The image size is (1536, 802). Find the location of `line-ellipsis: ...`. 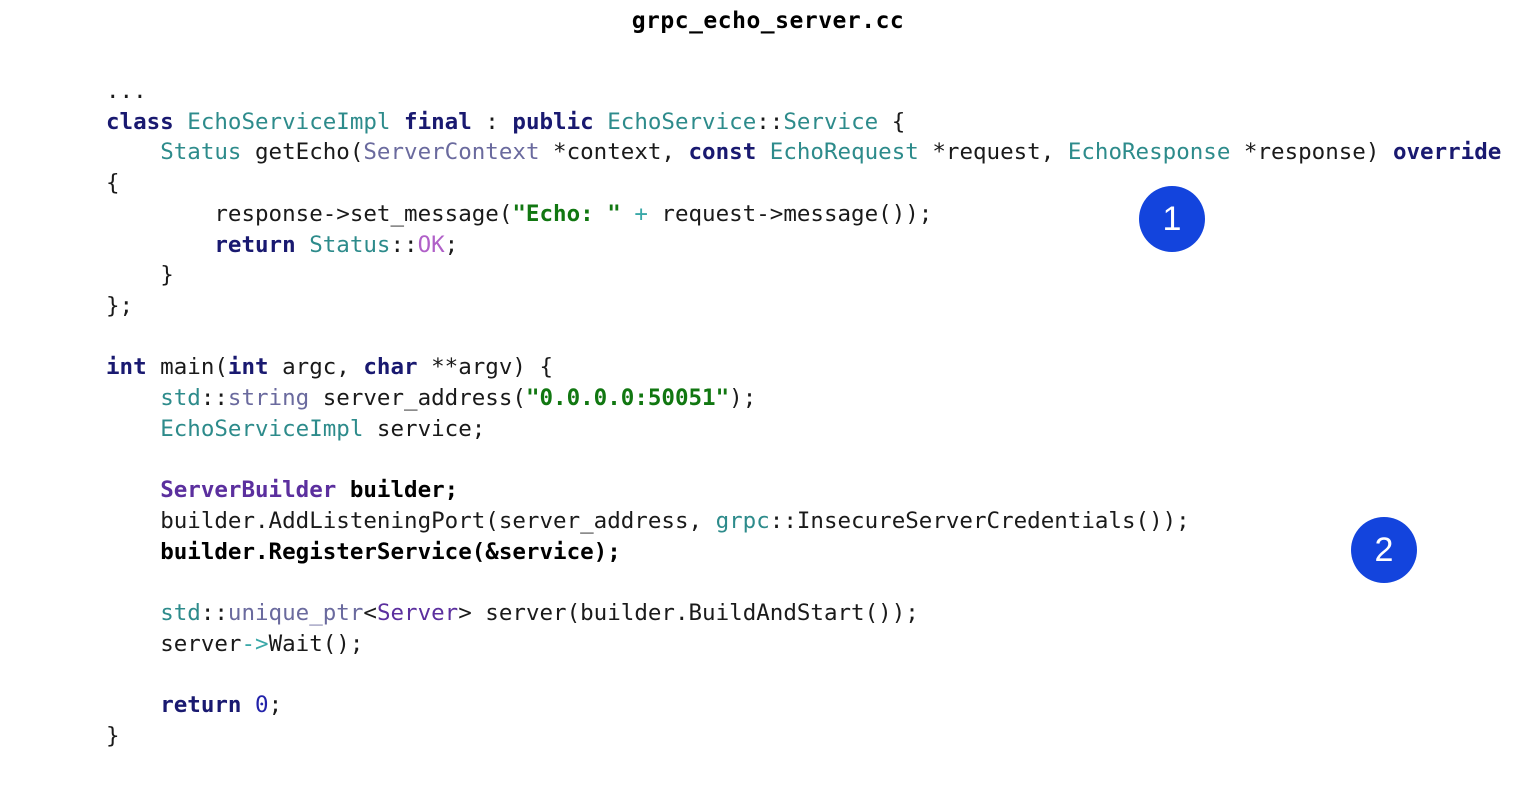

line-ellipsis: ... is located at coordinates (806, 91).